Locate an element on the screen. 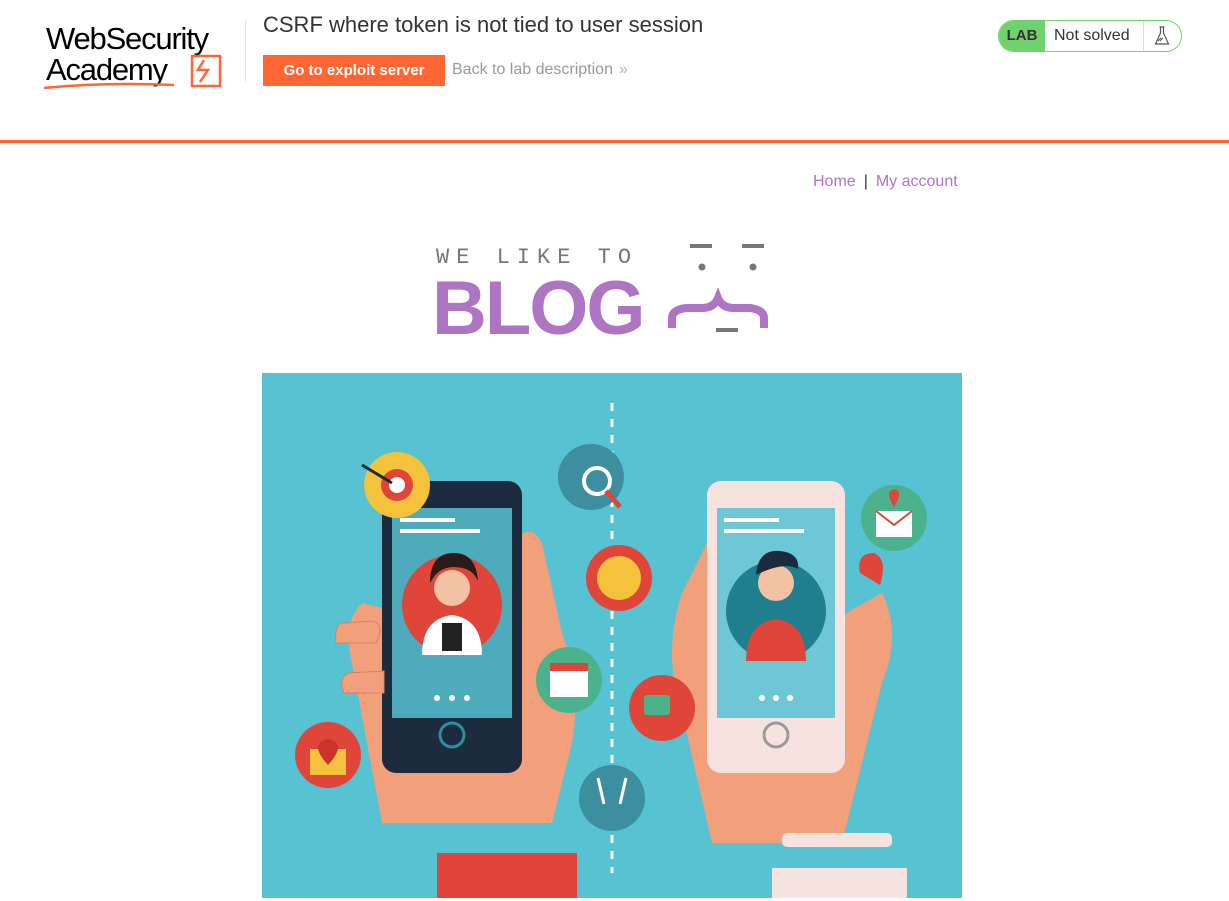  svg-text: BLOG is located at coordinates (538, 303).